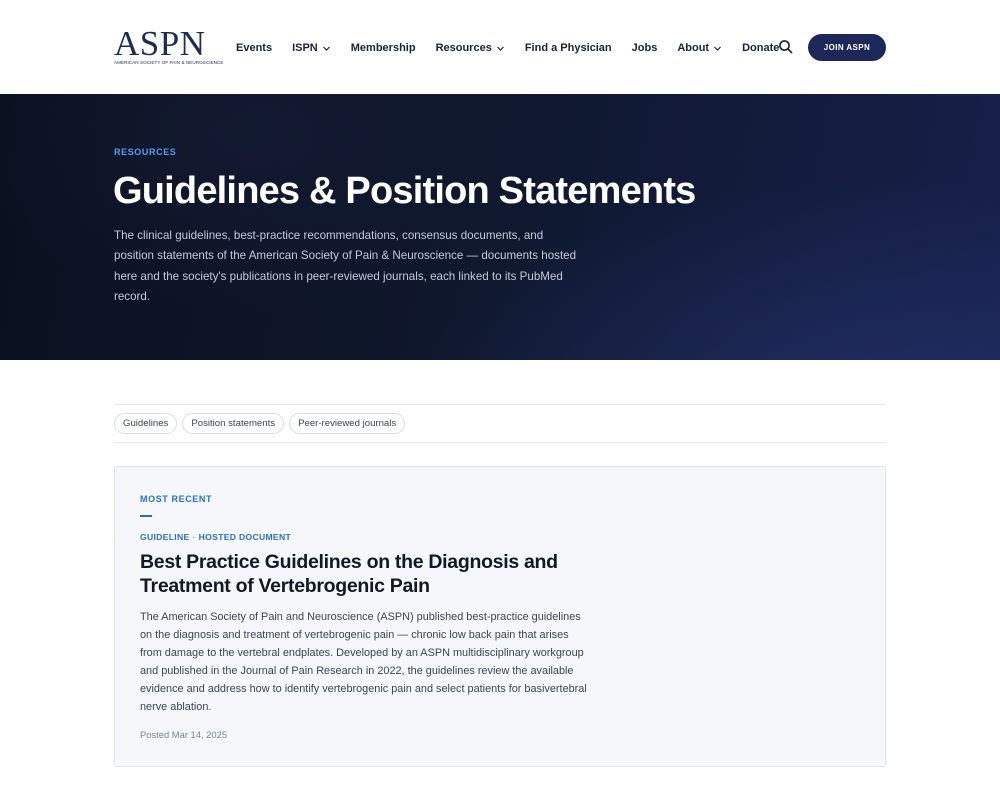 The width and height of the screenshot is (1000, 799). I want to click on nav-item-resources: Resources, so click(470, 48).